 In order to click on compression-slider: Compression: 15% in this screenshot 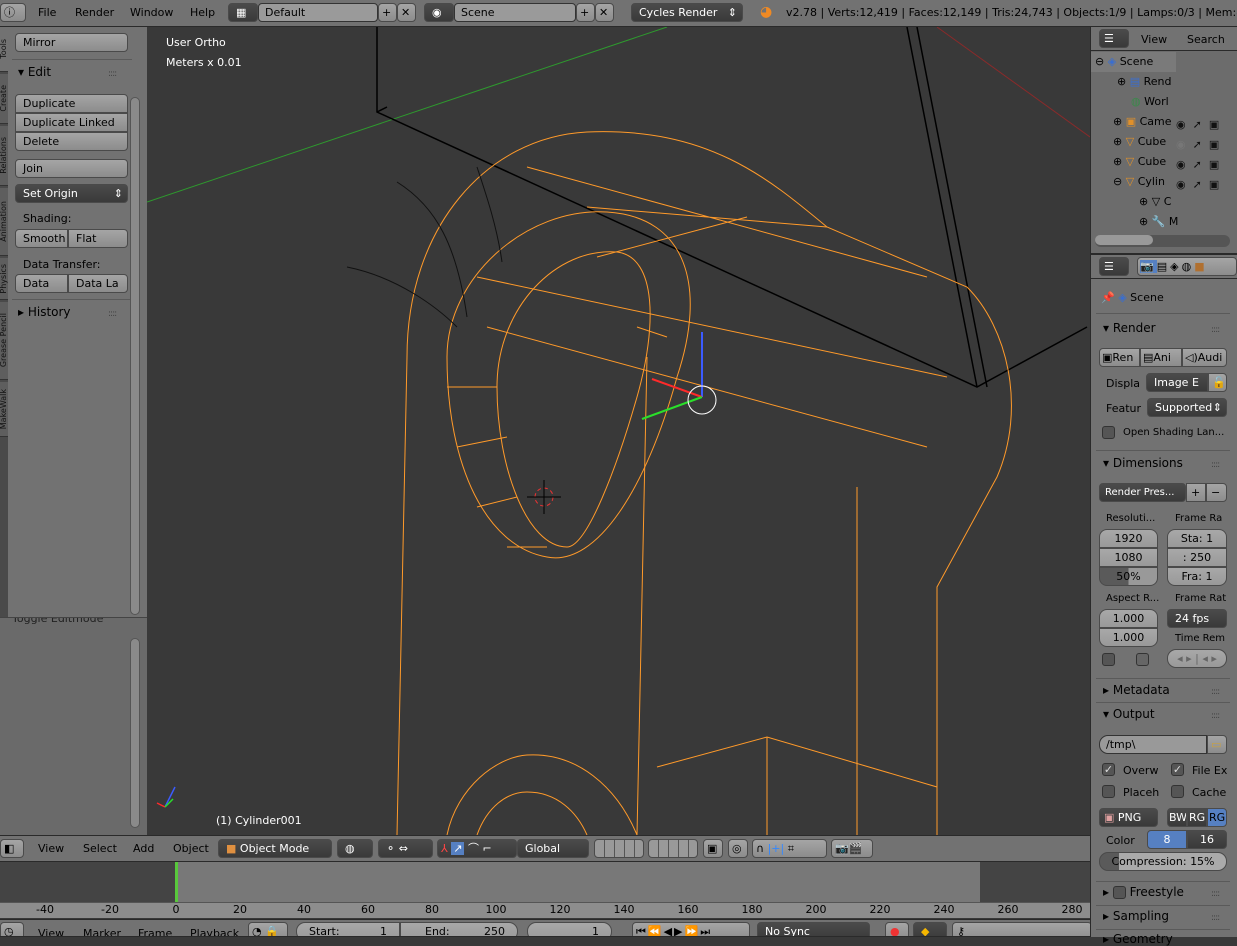, I will do `click(1163, 861)`.